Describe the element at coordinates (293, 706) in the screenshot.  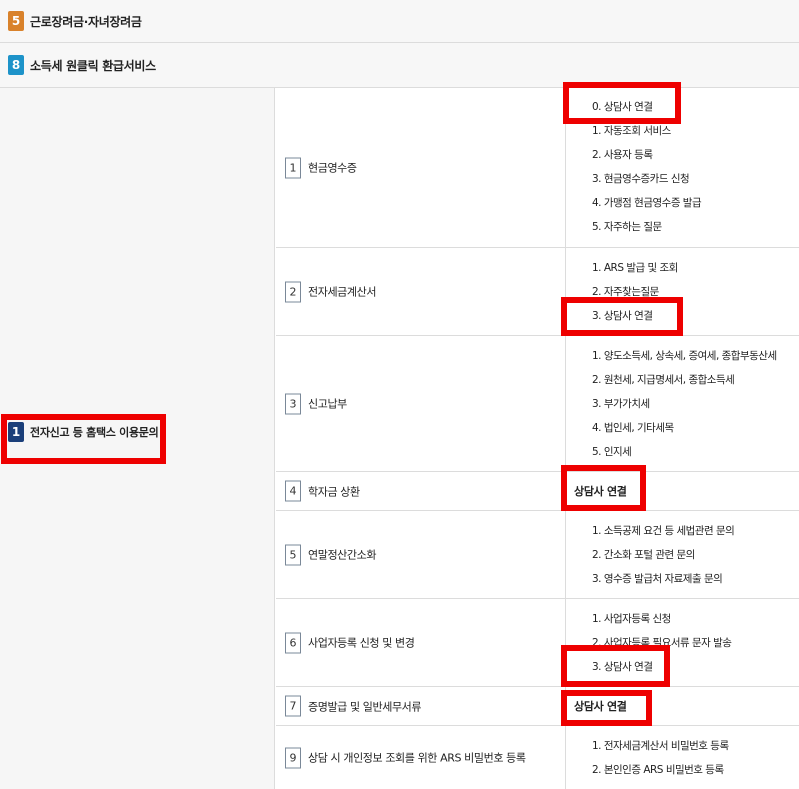
I see `category-number: 7` at that location.